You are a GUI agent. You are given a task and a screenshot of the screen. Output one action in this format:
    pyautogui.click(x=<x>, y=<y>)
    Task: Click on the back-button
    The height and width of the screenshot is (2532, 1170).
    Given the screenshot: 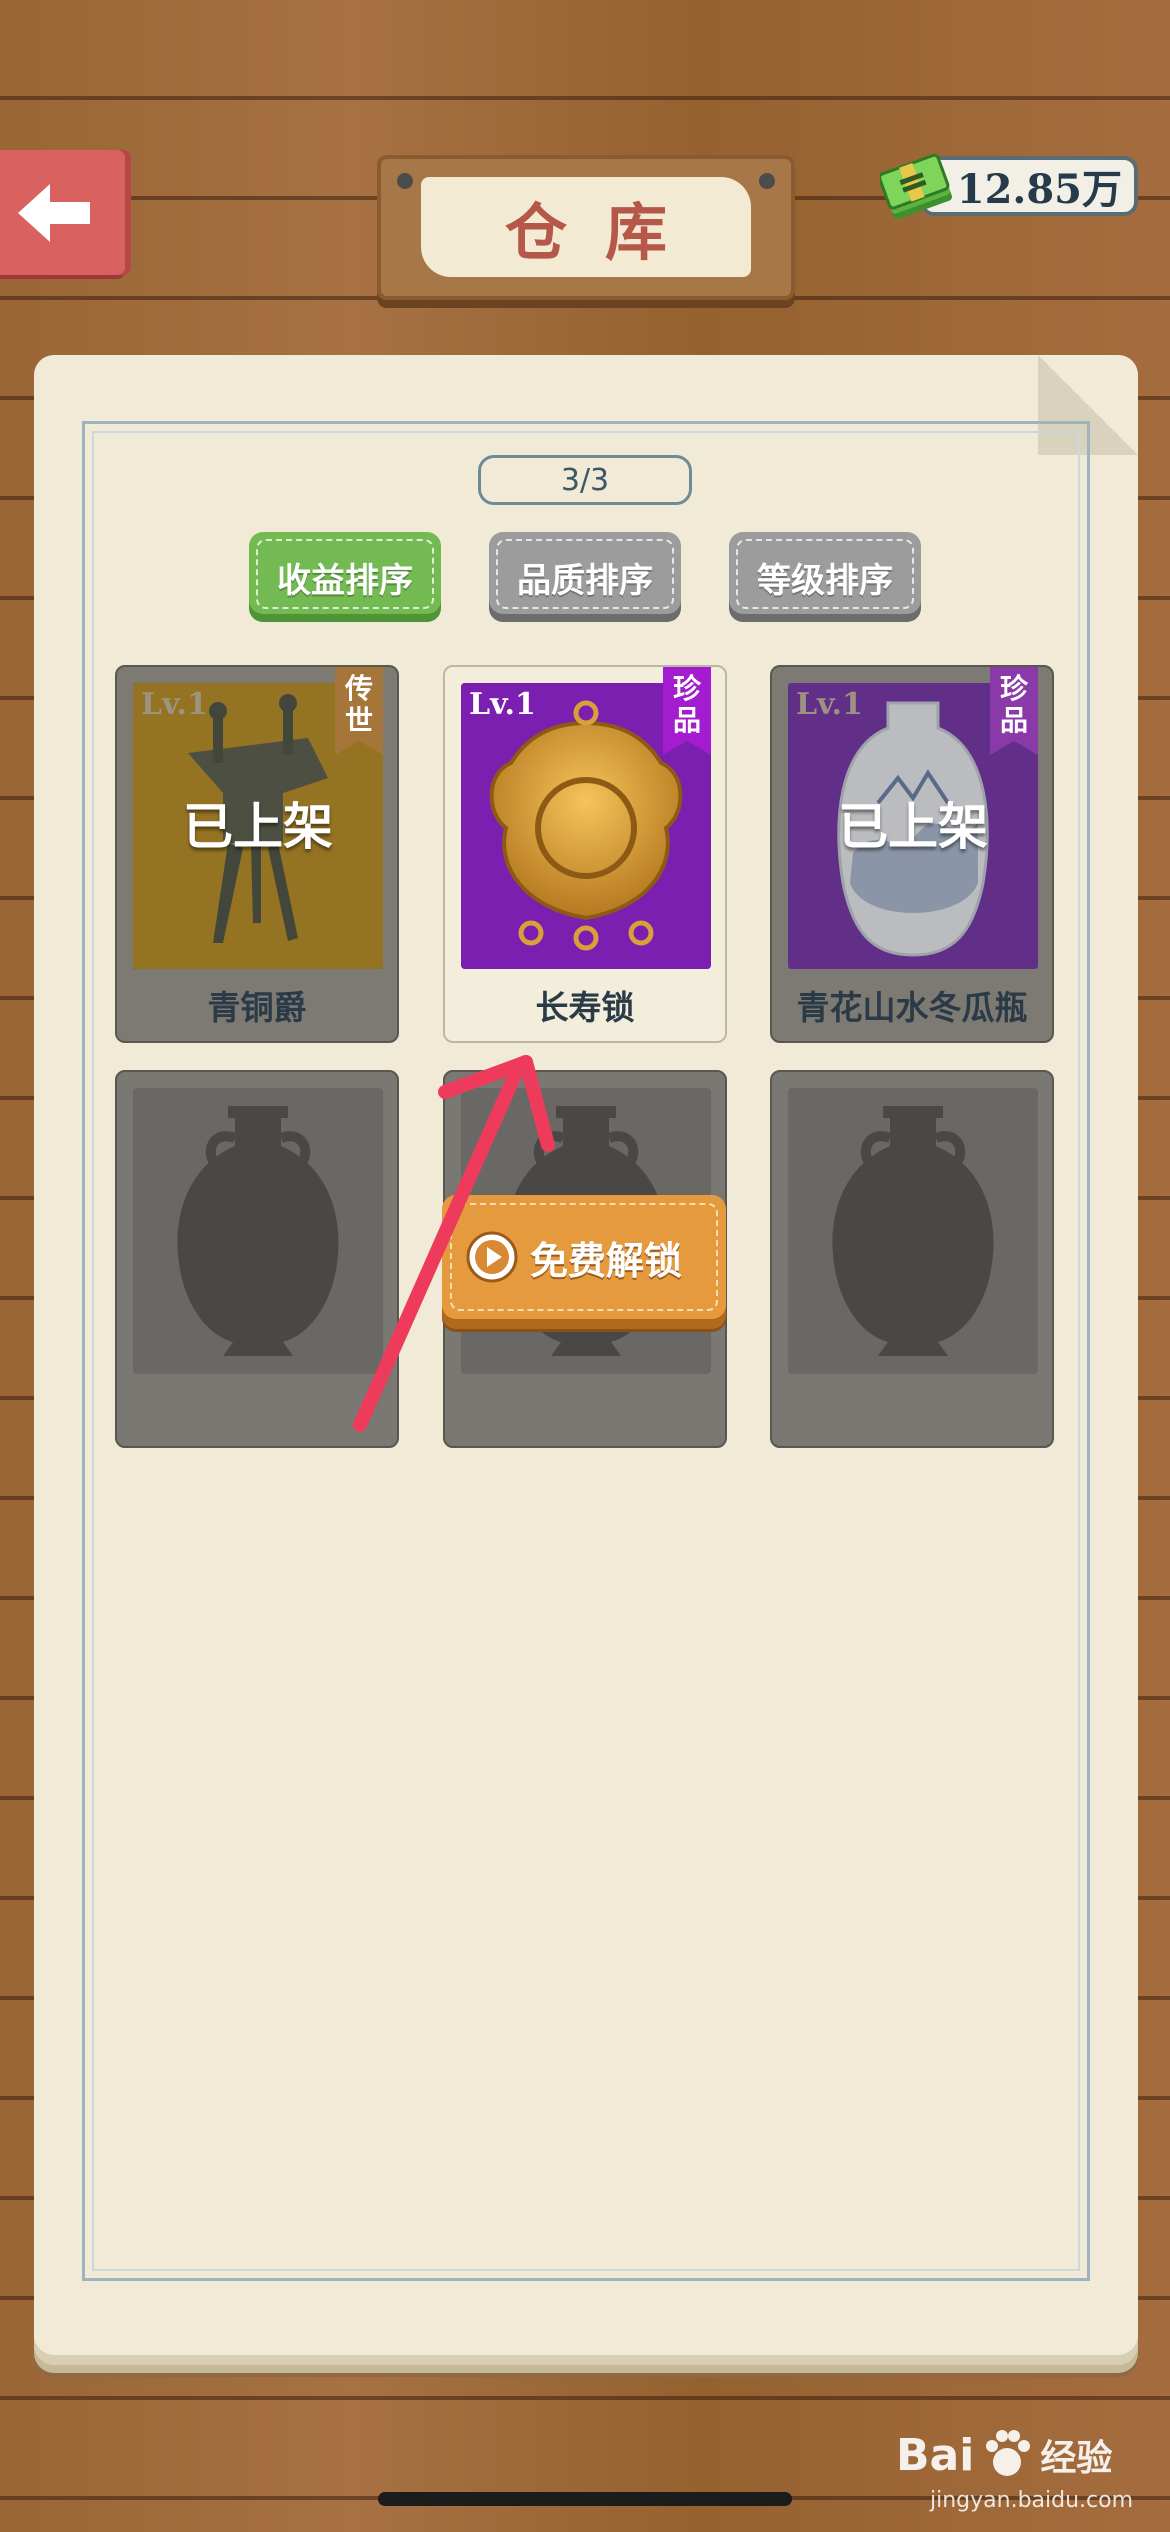 What is the action you would take?
    pyautogui.click(x=62, y=212)
    